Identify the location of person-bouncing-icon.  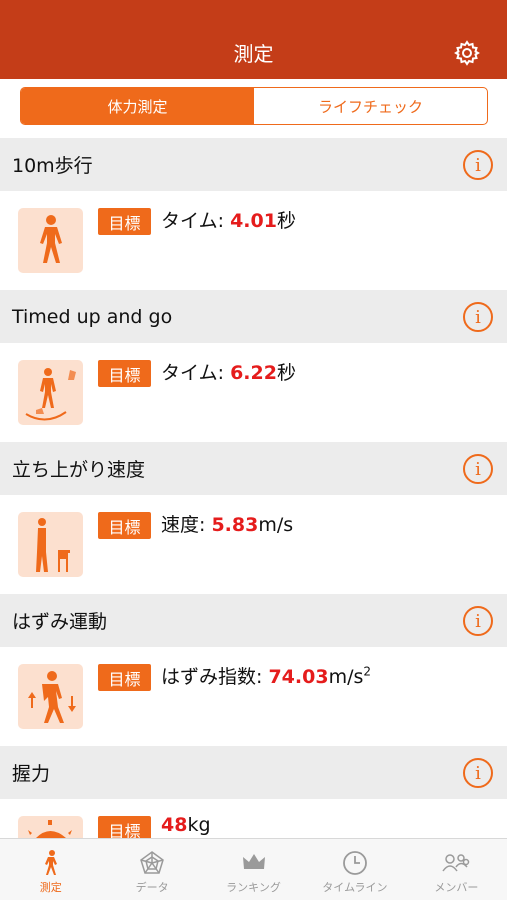
(50, 696).